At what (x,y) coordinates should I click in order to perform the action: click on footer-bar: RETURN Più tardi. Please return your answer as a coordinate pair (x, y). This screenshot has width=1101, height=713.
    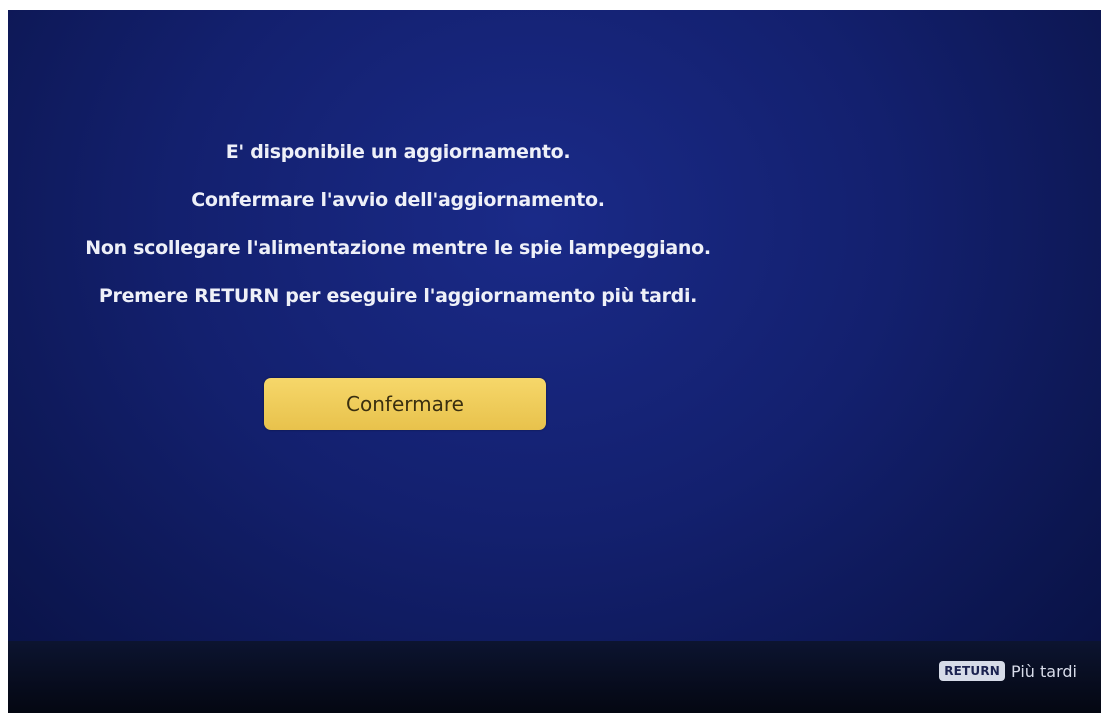
    Looking at the image, I should click on (554, 677).